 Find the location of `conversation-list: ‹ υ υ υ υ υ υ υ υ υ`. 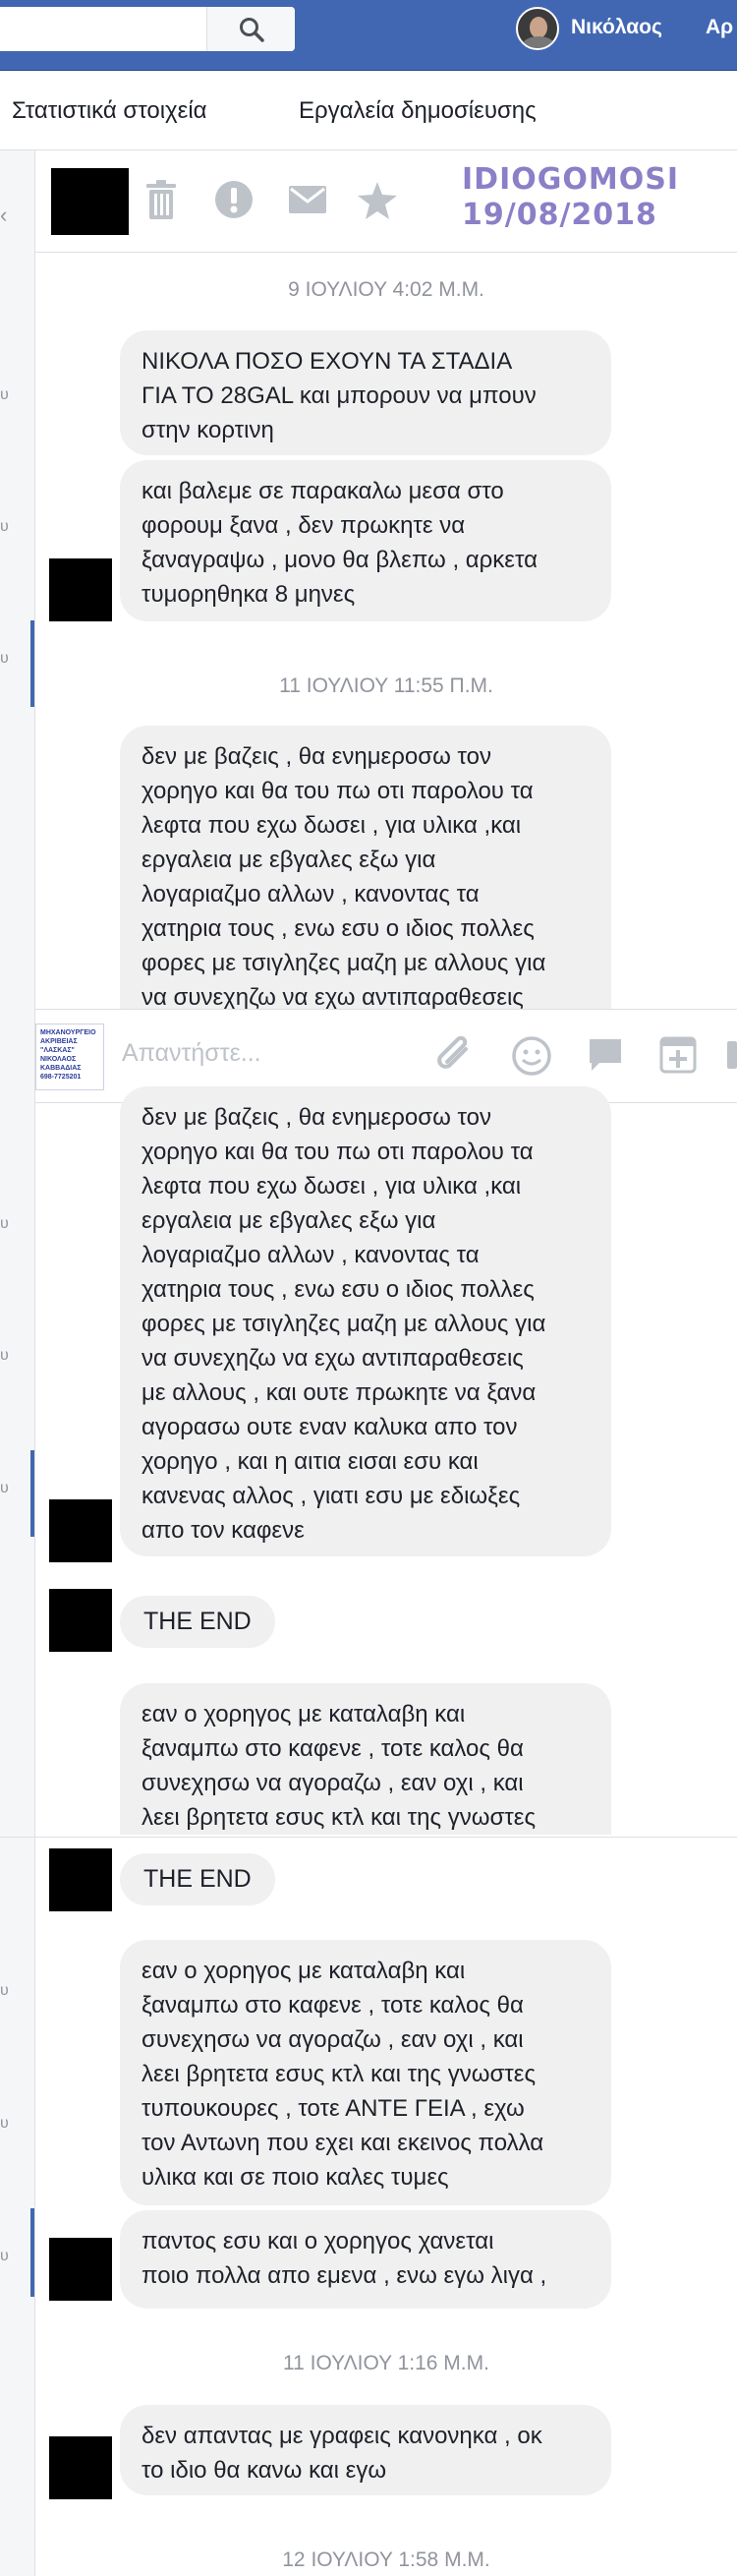

conversation-list: ‹ υ υ υ υ υ υ υ υ υ is located at coordinates (18, 1363).